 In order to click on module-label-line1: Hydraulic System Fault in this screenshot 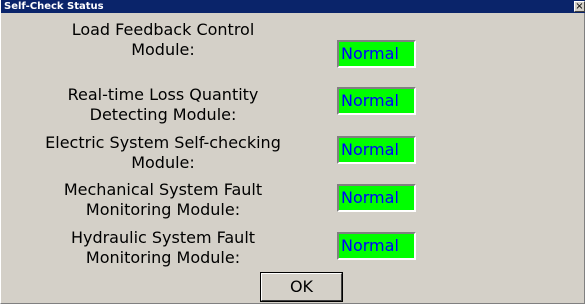, I will do `click(163, 237)`.